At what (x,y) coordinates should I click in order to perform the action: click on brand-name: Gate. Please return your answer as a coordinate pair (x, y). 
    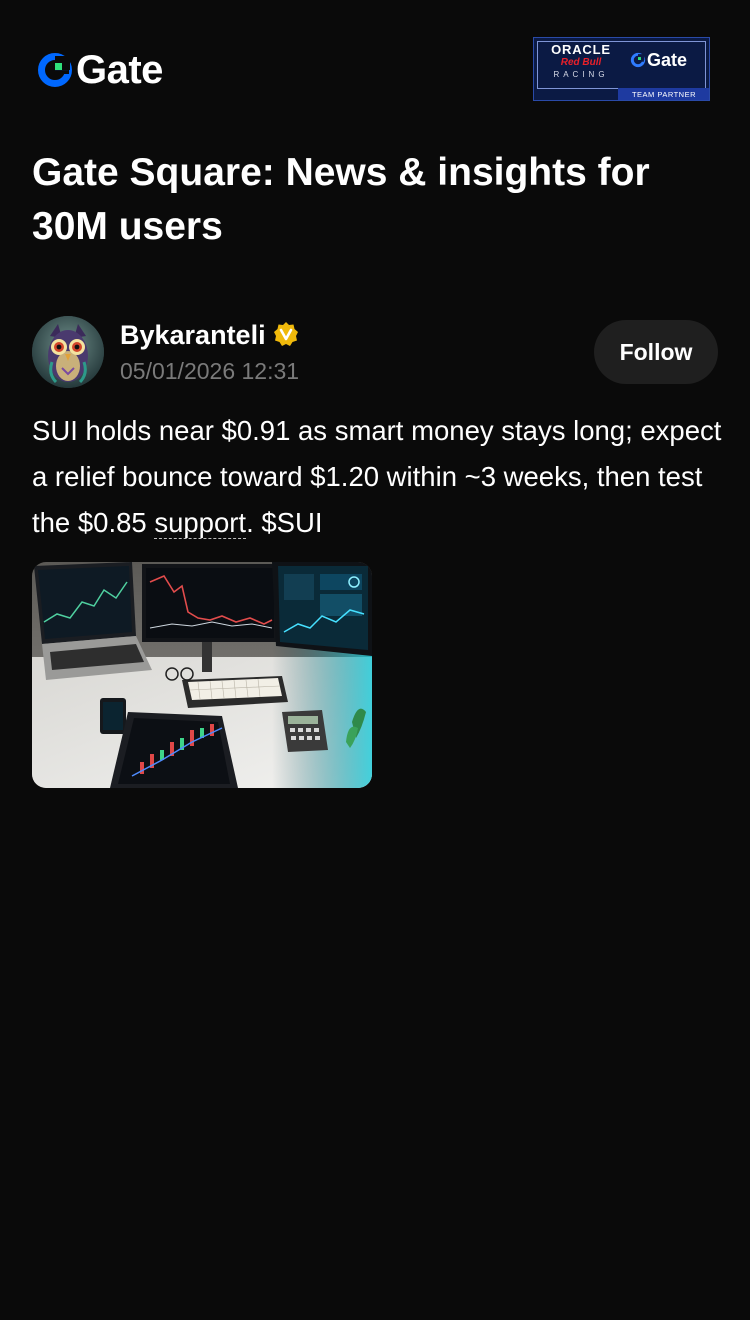
    Looking at the image, I should click on (119, 70).